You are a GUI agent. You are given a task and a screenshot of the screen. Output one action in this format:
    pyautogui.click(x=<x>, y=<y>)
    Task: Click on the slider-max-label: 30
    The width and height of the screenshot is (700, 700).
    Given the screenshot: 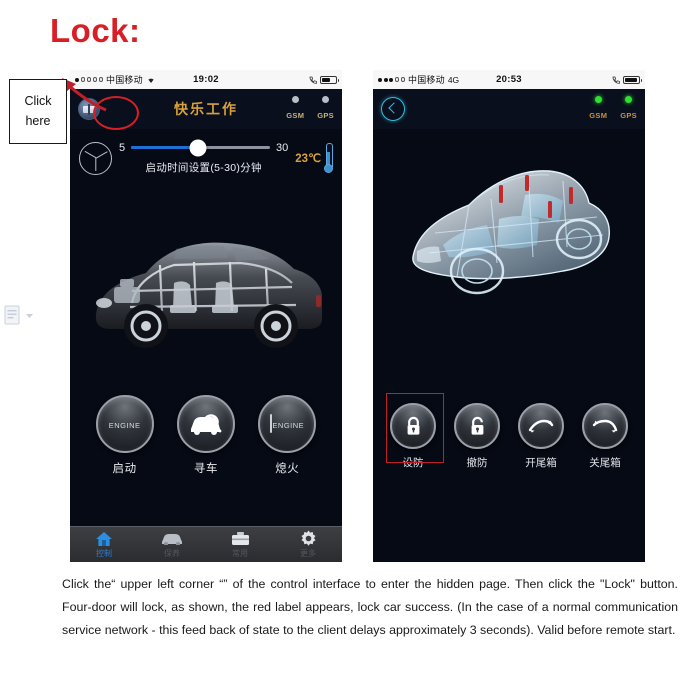 What is the action you would take?
    pyautogui.click(x=282, y=147)
    